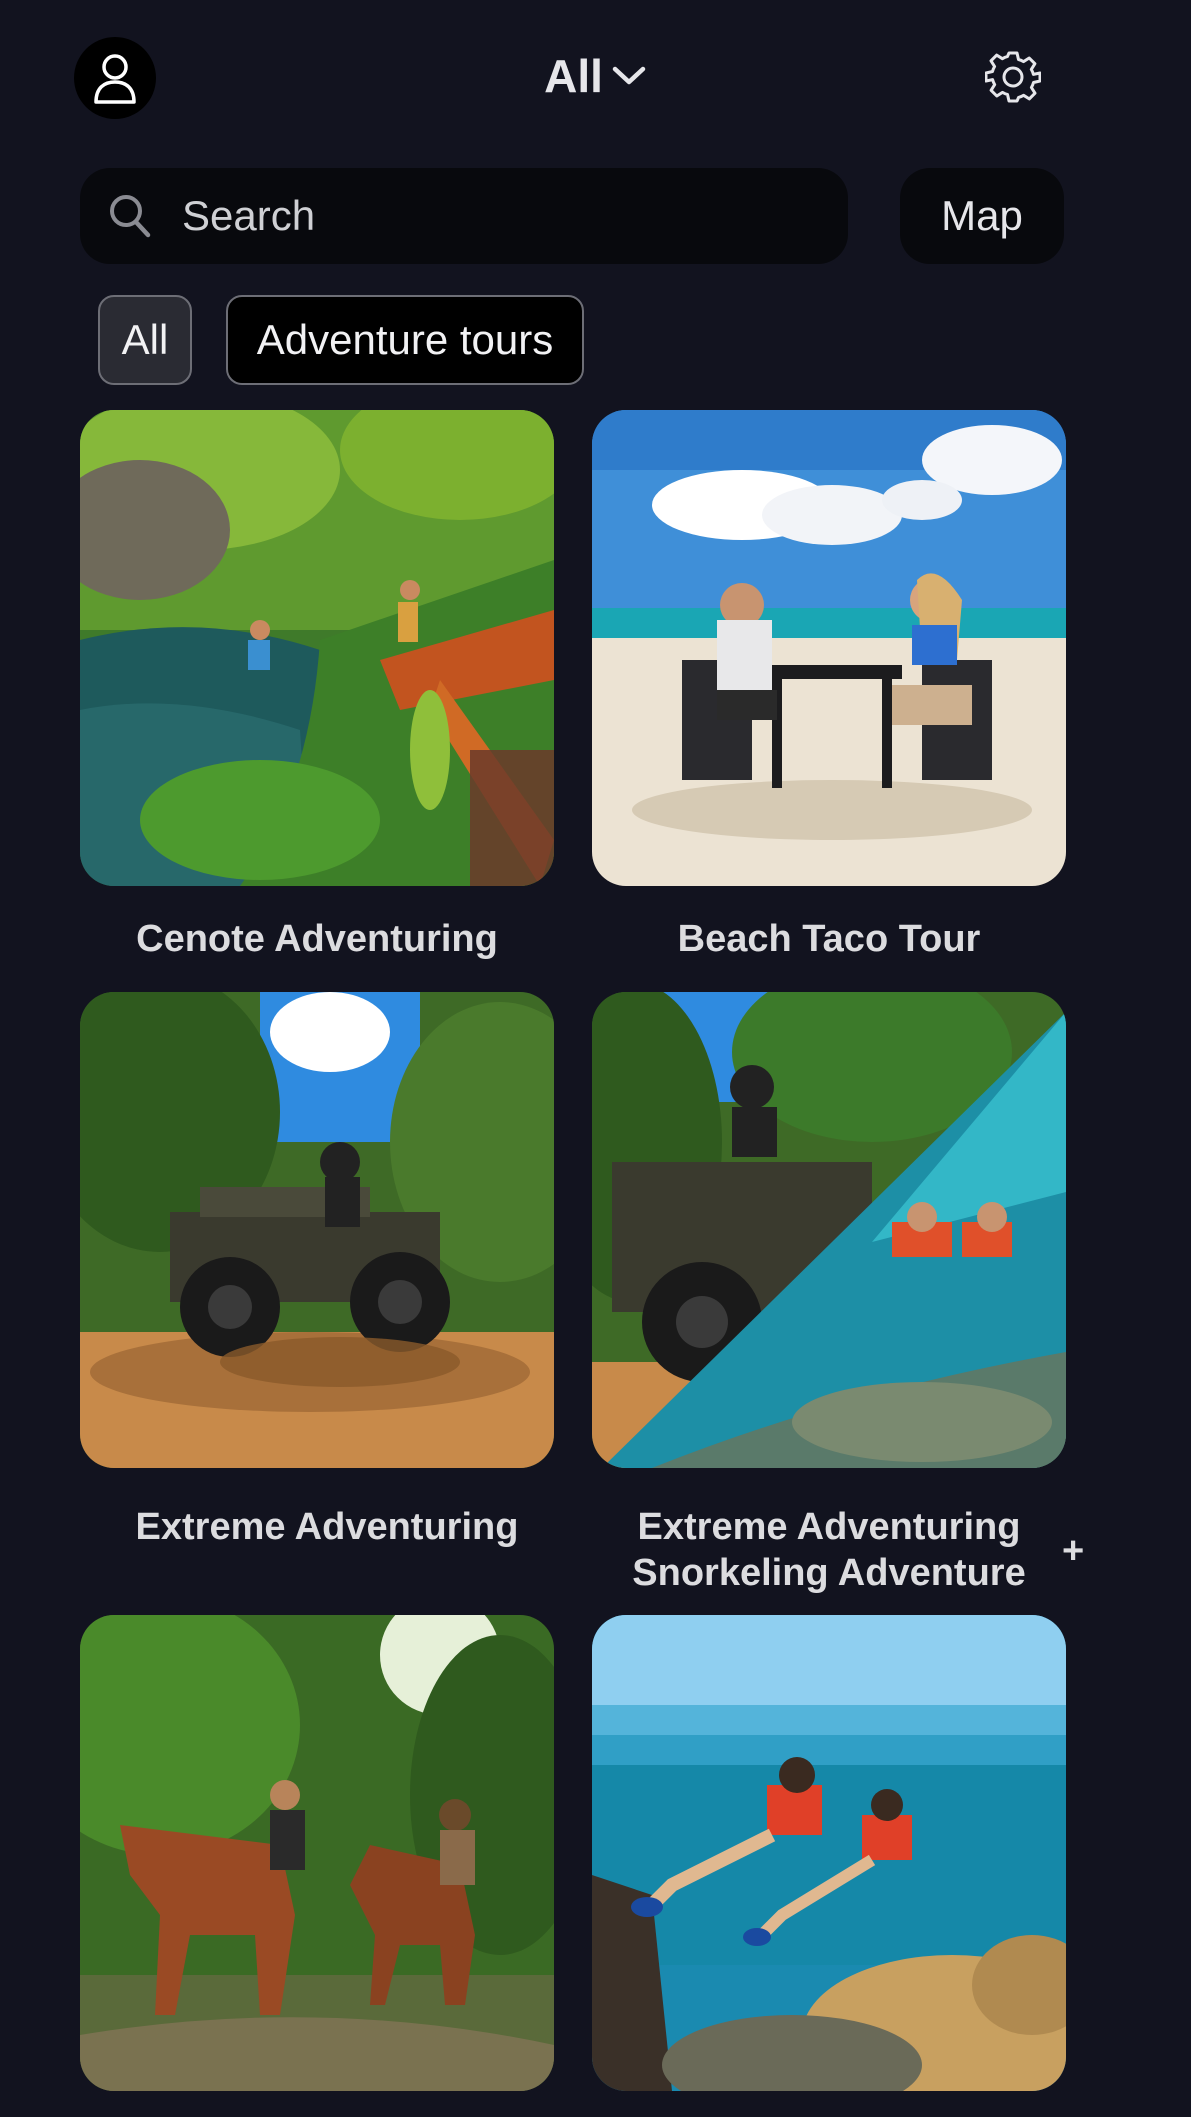 Image resolution: width=1191 pixels, height=2117 pixels. Describe the element at coordinates (829, 939) in the screenshot. I see `card-title: Beach Taco Tour` at that location.